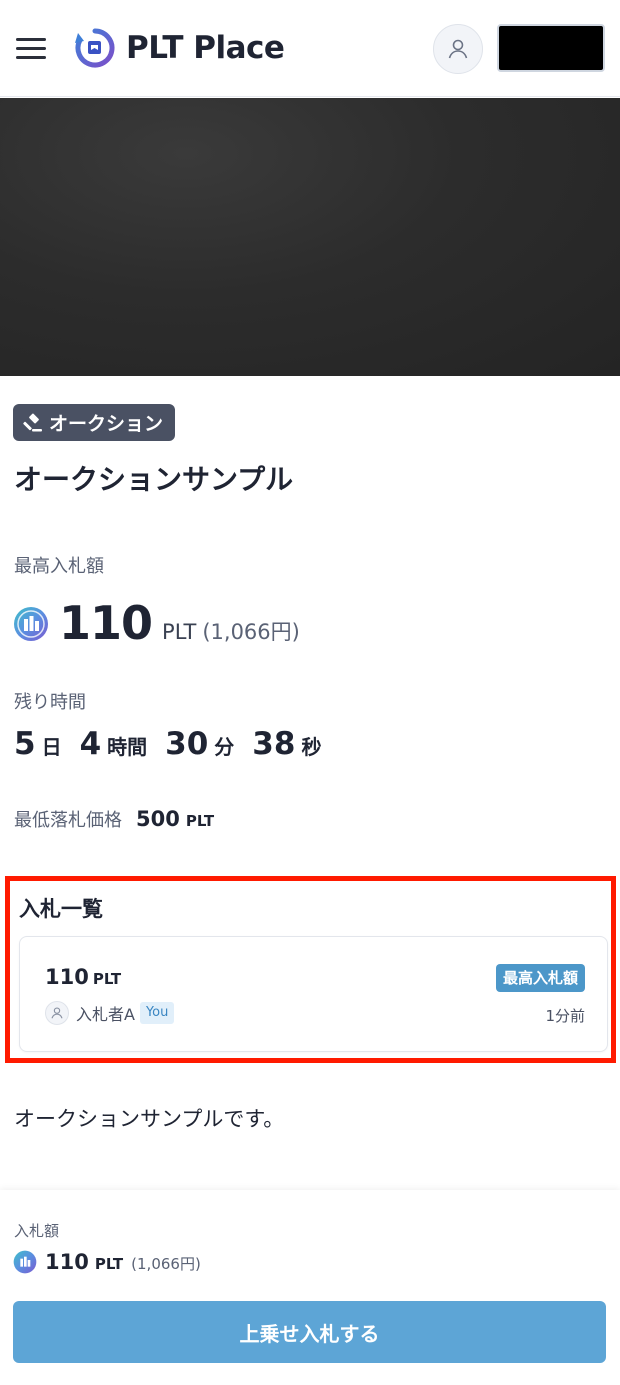  I want to click on footer-bid-value: 110, so click(67, 1262).